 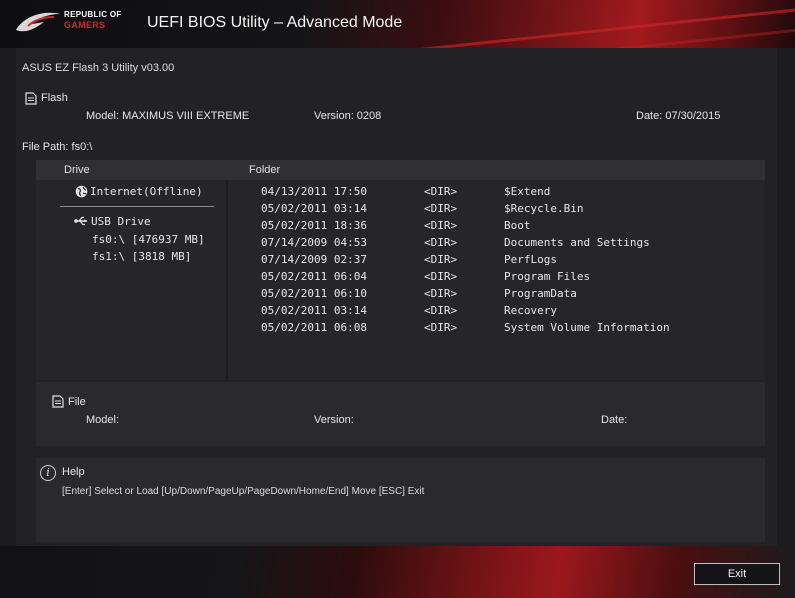 I want to click on file-info-panel, so click(x=400, y=414).